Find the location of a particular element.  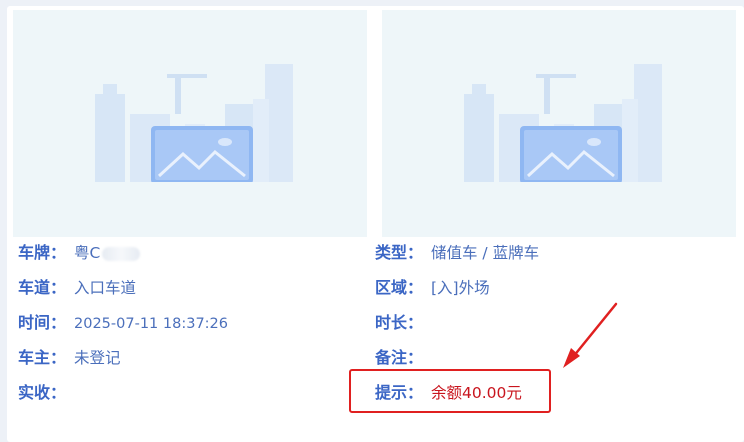

owner-label: 车主： is located at coordinates (42, 357).